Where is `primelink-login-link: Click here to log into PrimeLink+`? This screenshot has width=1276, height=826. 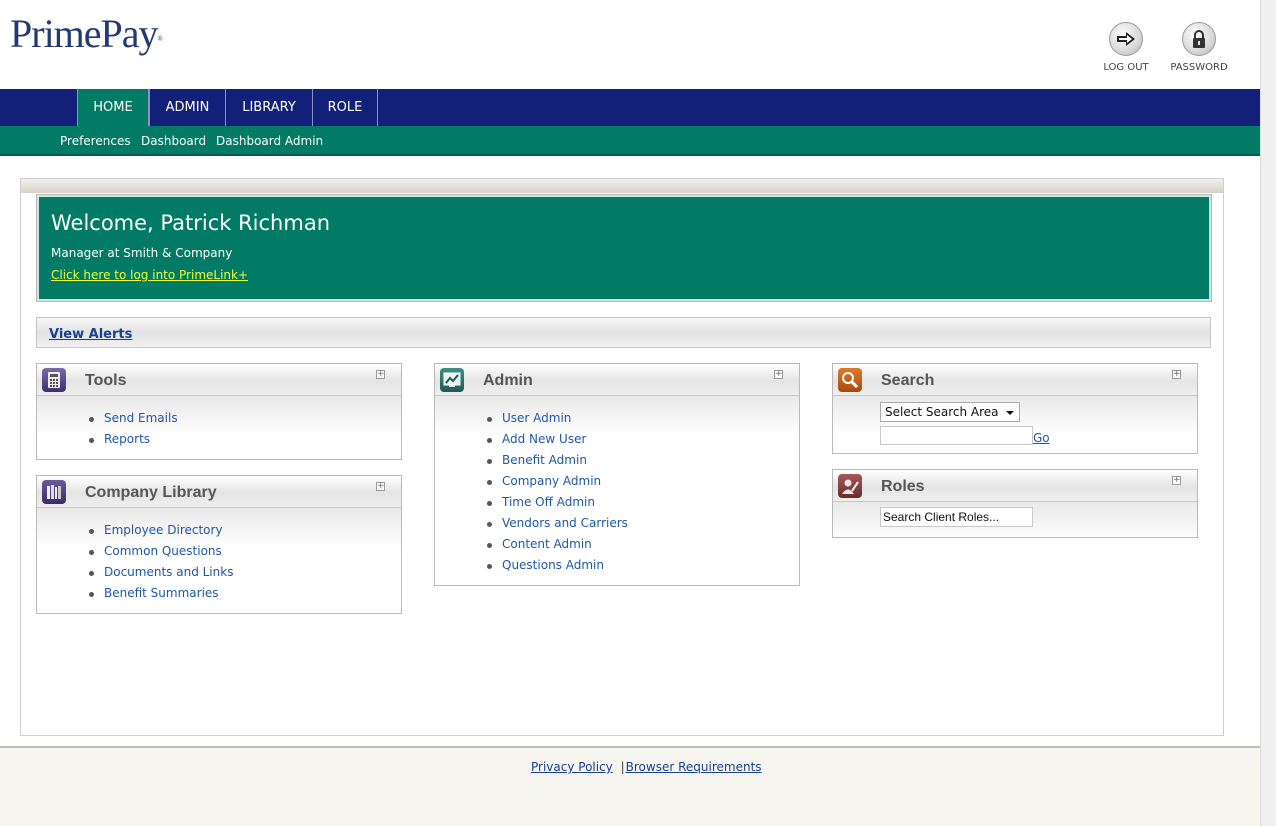
primelink-login-link: Click here to log into PrimeLink+ is located at coordinates (149, 275).